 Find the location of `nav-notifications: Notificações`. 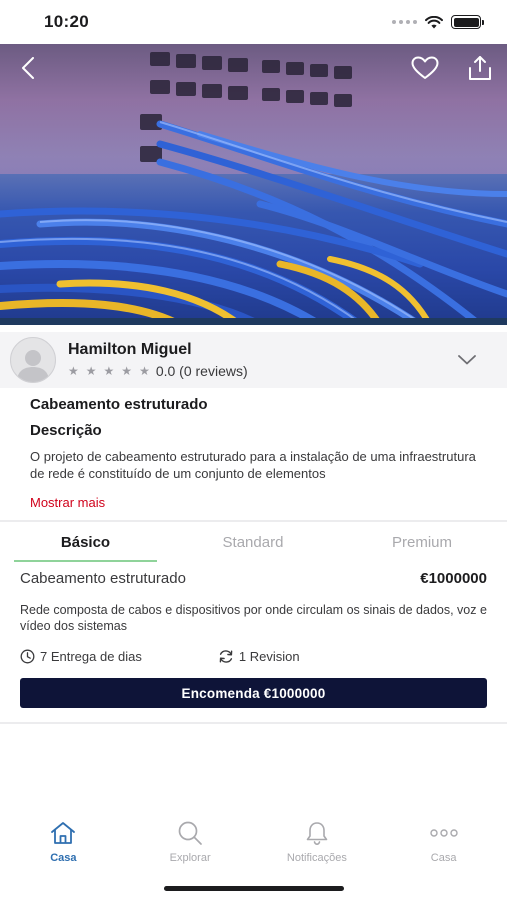

nav-notifications: Notificações is located at coordinates (317, 845).